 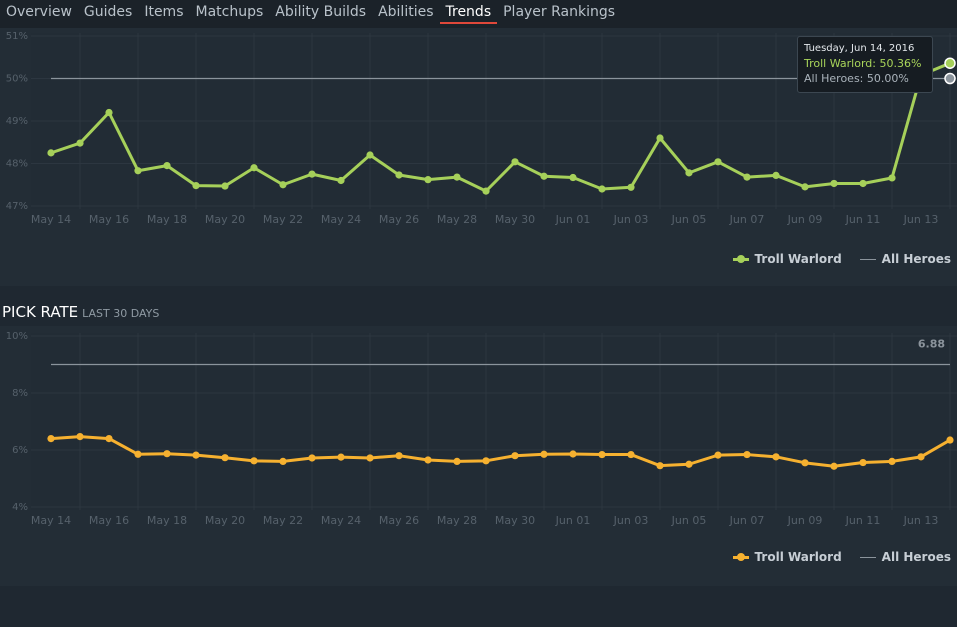 I want to click on tab-ability-builds: Ability Builds, so click(x=320, y=12).